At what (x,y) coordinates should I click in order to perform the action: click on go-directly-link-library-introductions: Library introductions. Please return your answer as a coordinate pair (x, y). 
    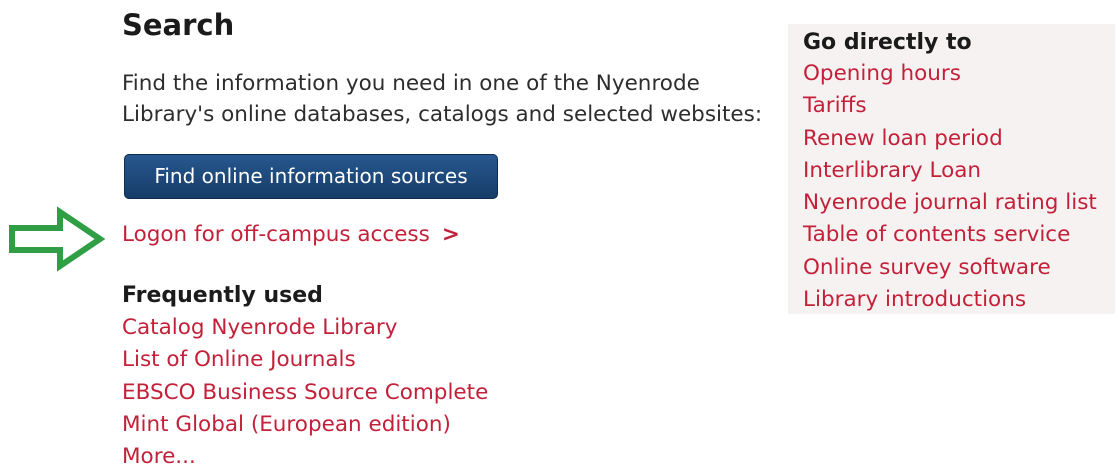
    Looking at the image, I should click on (950, 300).